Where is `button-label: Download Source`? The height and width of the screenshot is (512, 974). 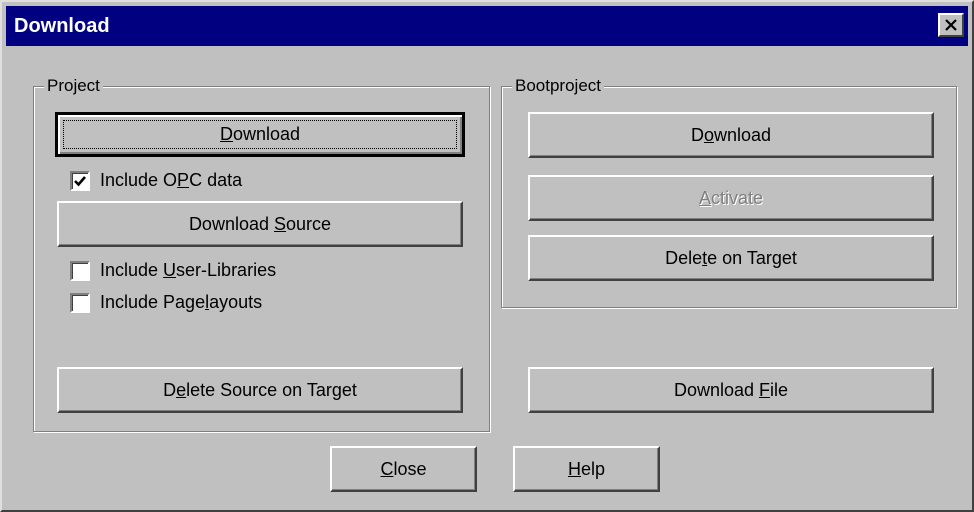 button-label: Download Source is located at coordinates (260, 223).